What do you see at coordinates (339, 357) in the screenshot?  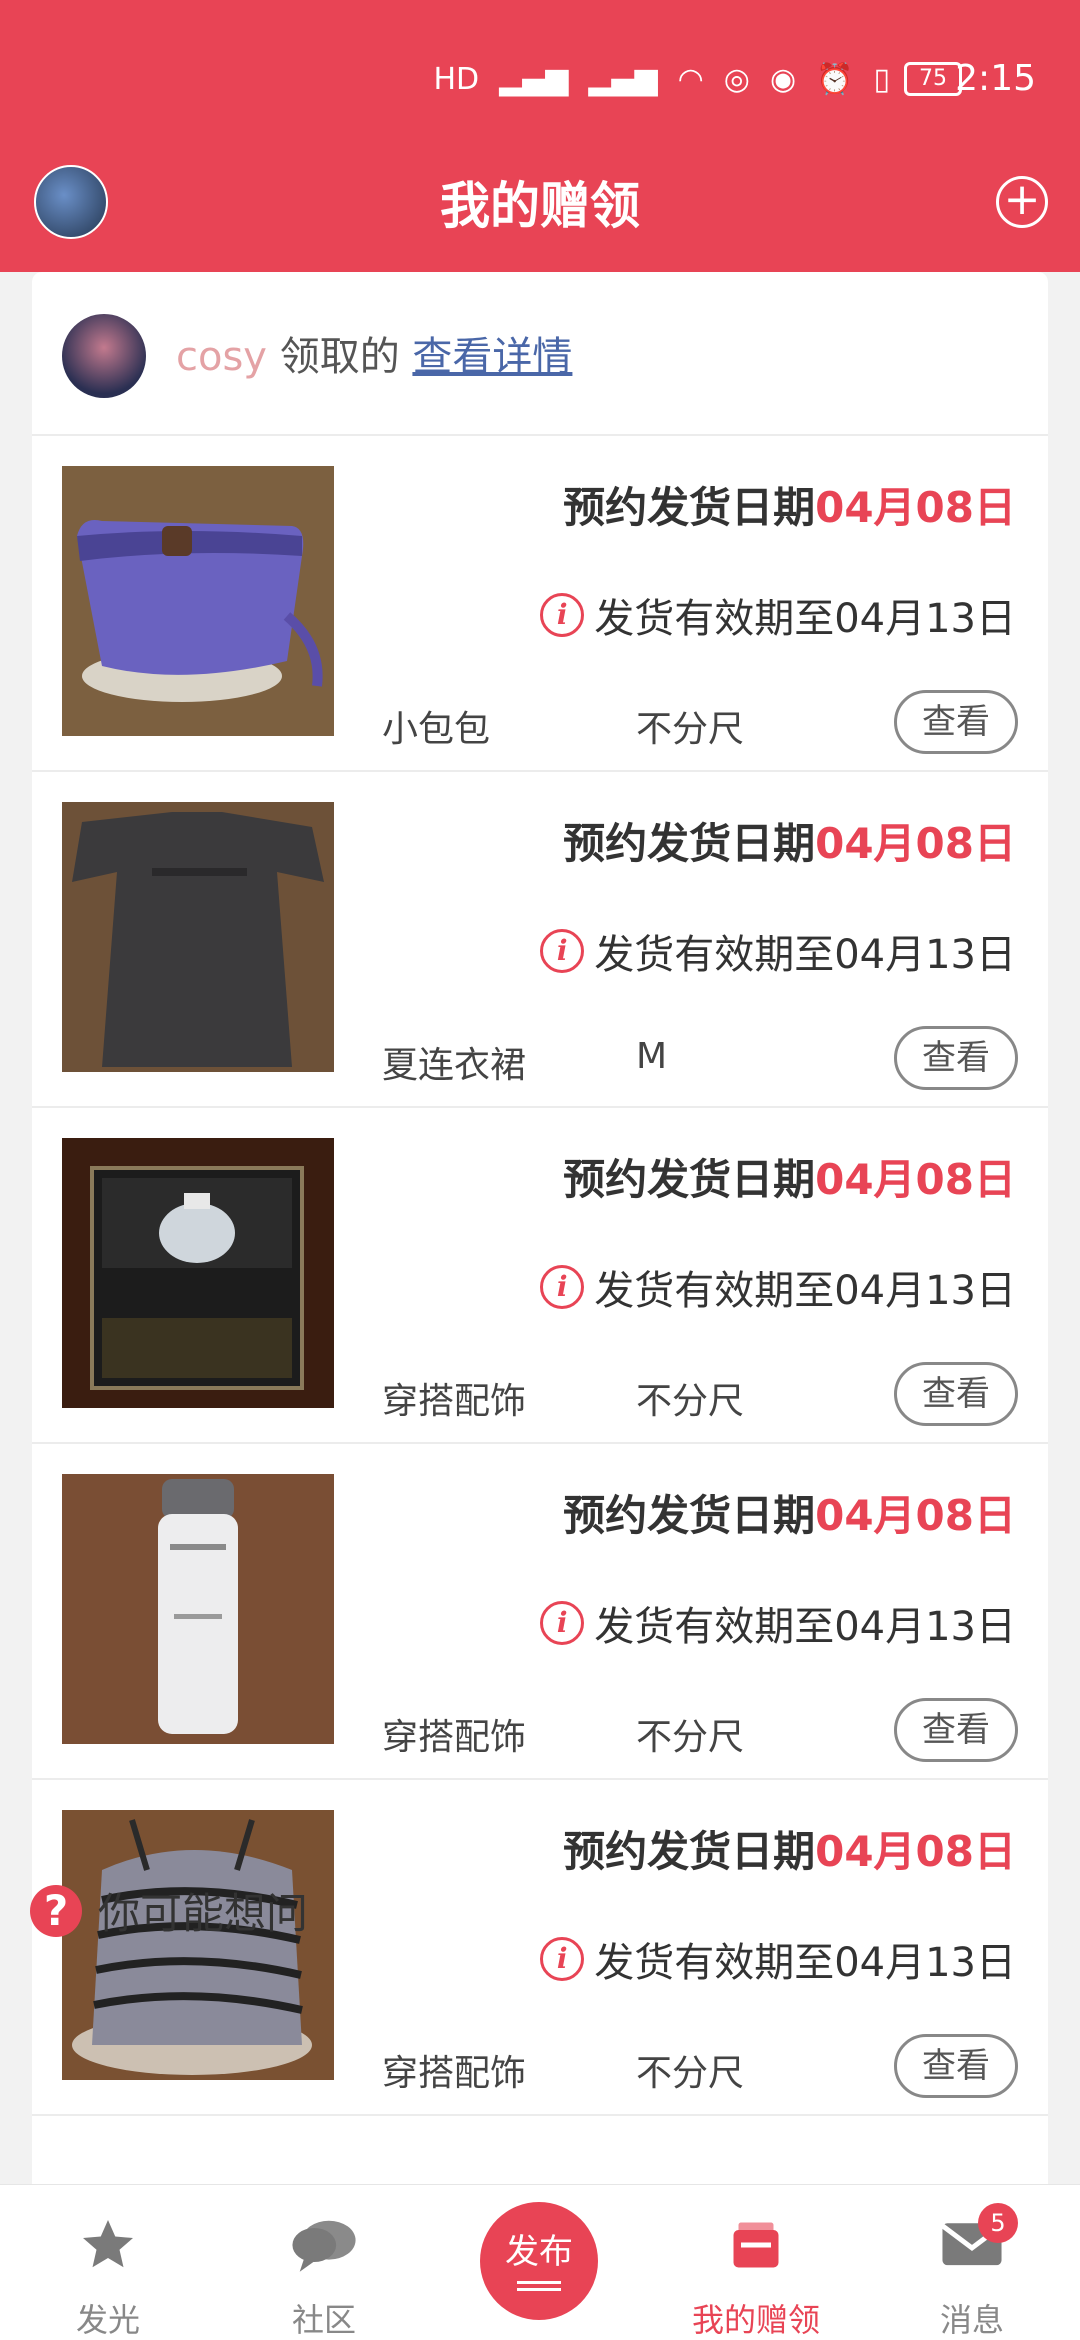 I see `claim-label: 领取的` at bounding box center [339, 357].